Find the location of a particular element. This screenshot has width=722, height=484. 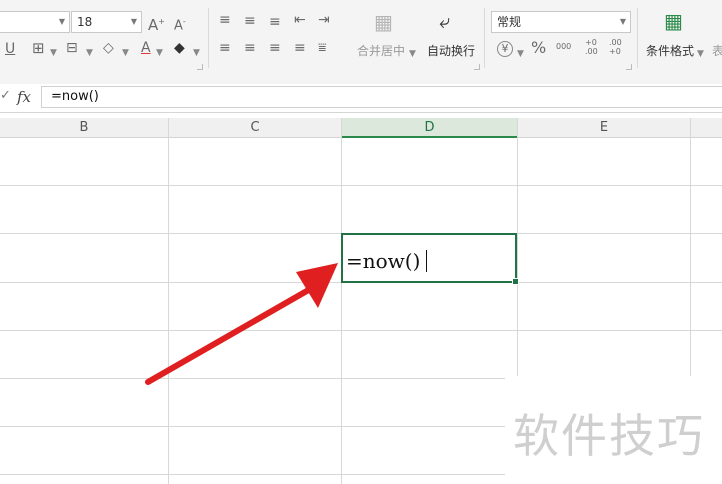

distributed-align-icon: ⩸ is located at coordinates (322, 48).